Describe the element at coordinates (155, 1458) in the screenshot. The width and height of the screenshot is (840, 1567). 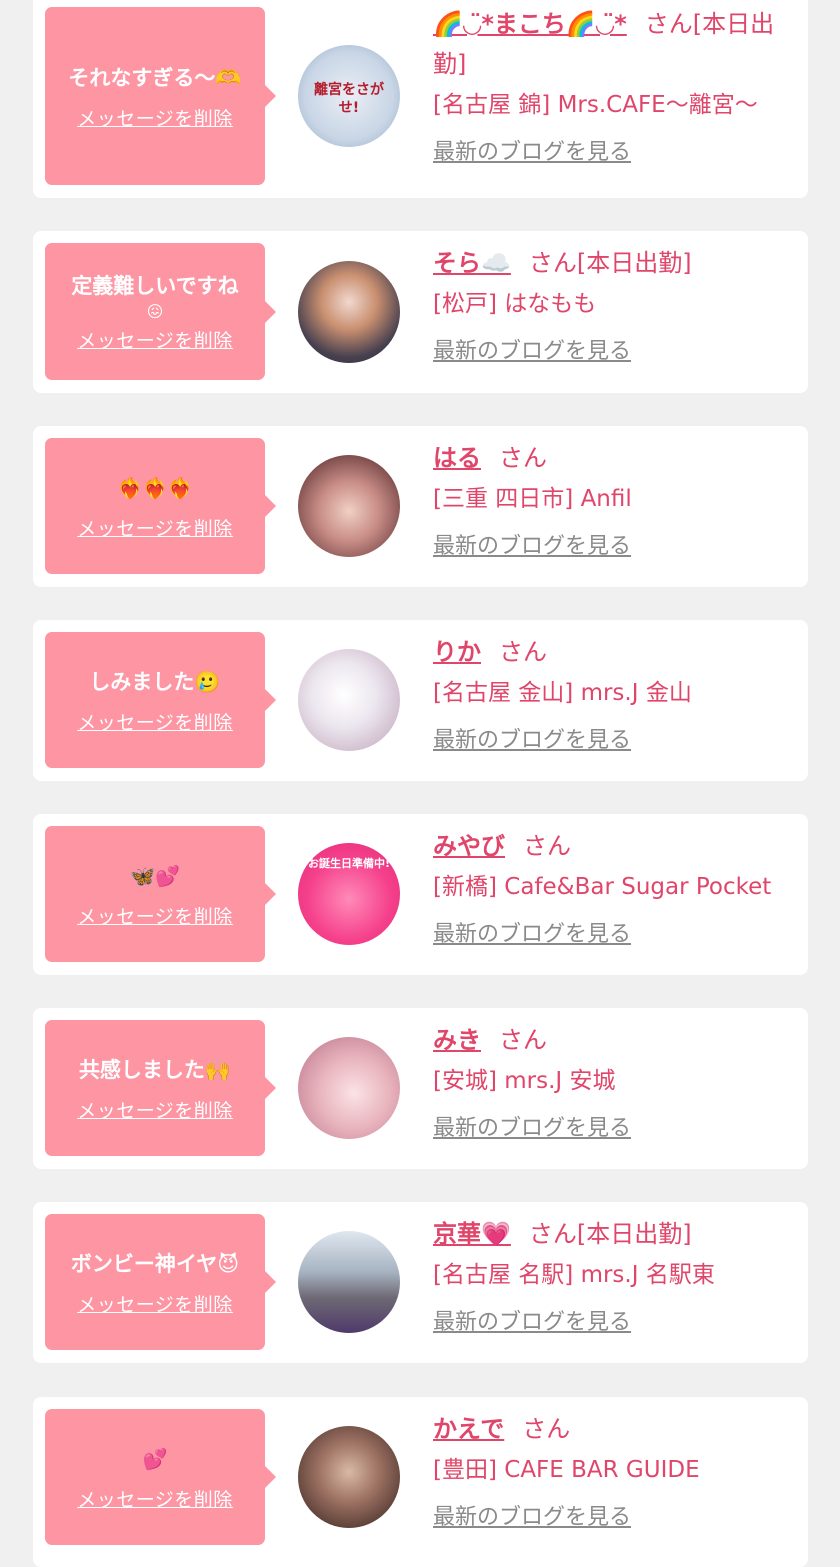
I see `message-text: 💕` at that location.